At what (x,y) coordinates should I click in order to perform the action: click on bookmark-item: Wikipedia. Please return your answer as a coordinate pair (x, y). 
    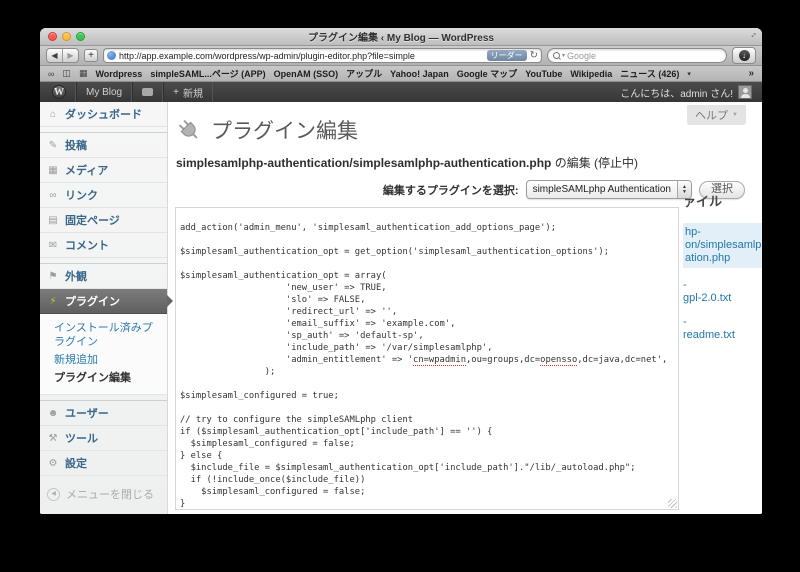
    Looking at the image, I should click on (591, 74).